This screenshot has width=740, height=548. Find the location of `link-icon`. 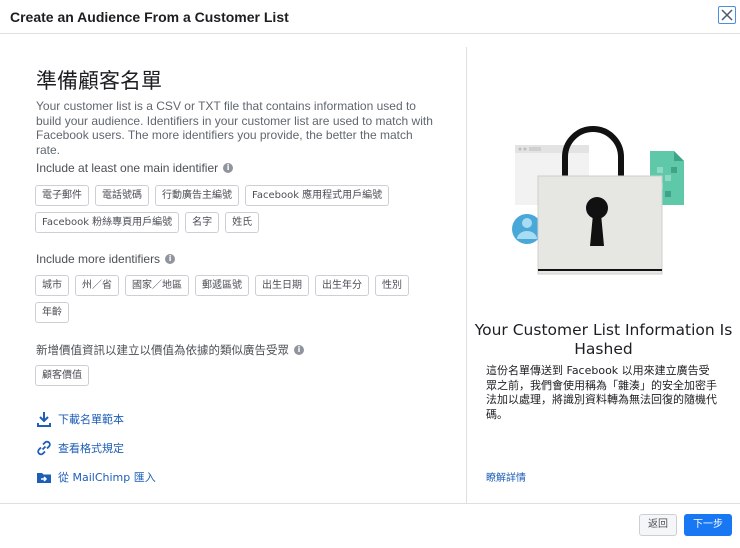

link-icon is located at coordinates (44, 448).